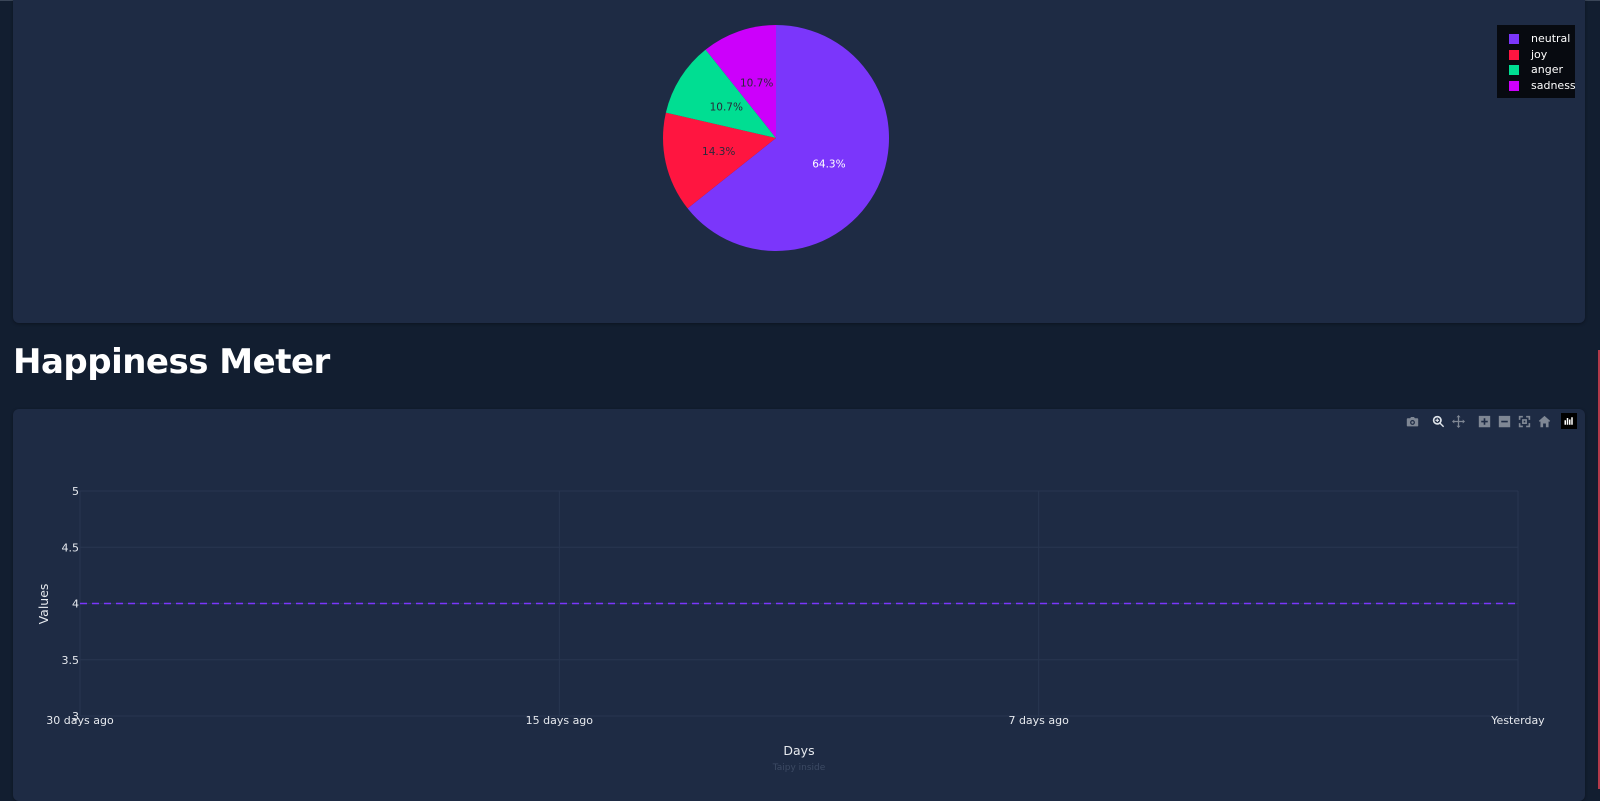  Describe the element at coordinates (828, 165) in the screenshot. I see `pie-slice-label-neutral: 64.3%` at that location.